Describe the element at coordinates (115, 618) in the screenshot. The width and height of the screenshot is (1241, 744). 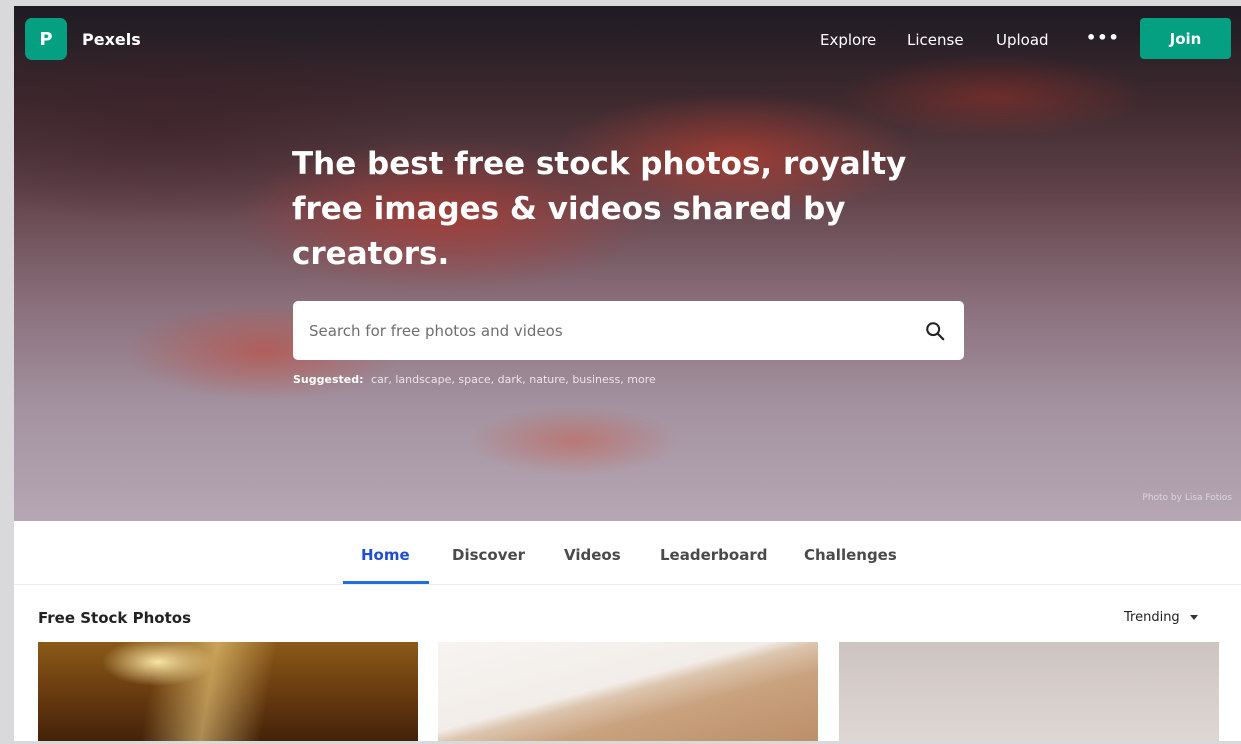
I see `section-title: Free Stock Photos` at that location.